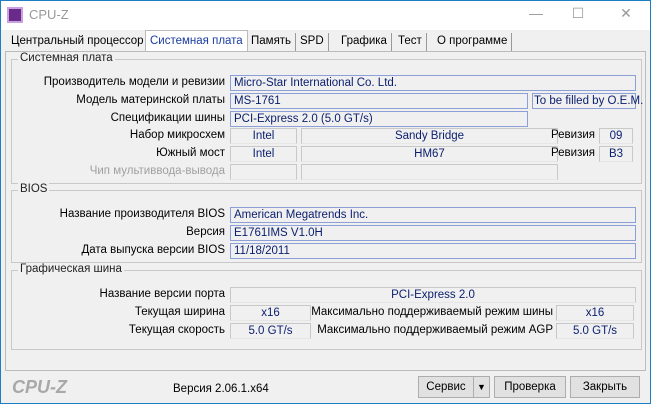  Describe the element at coordinates (446, 387) in the screenshot. I see `tools-button: Сервис` at that location.